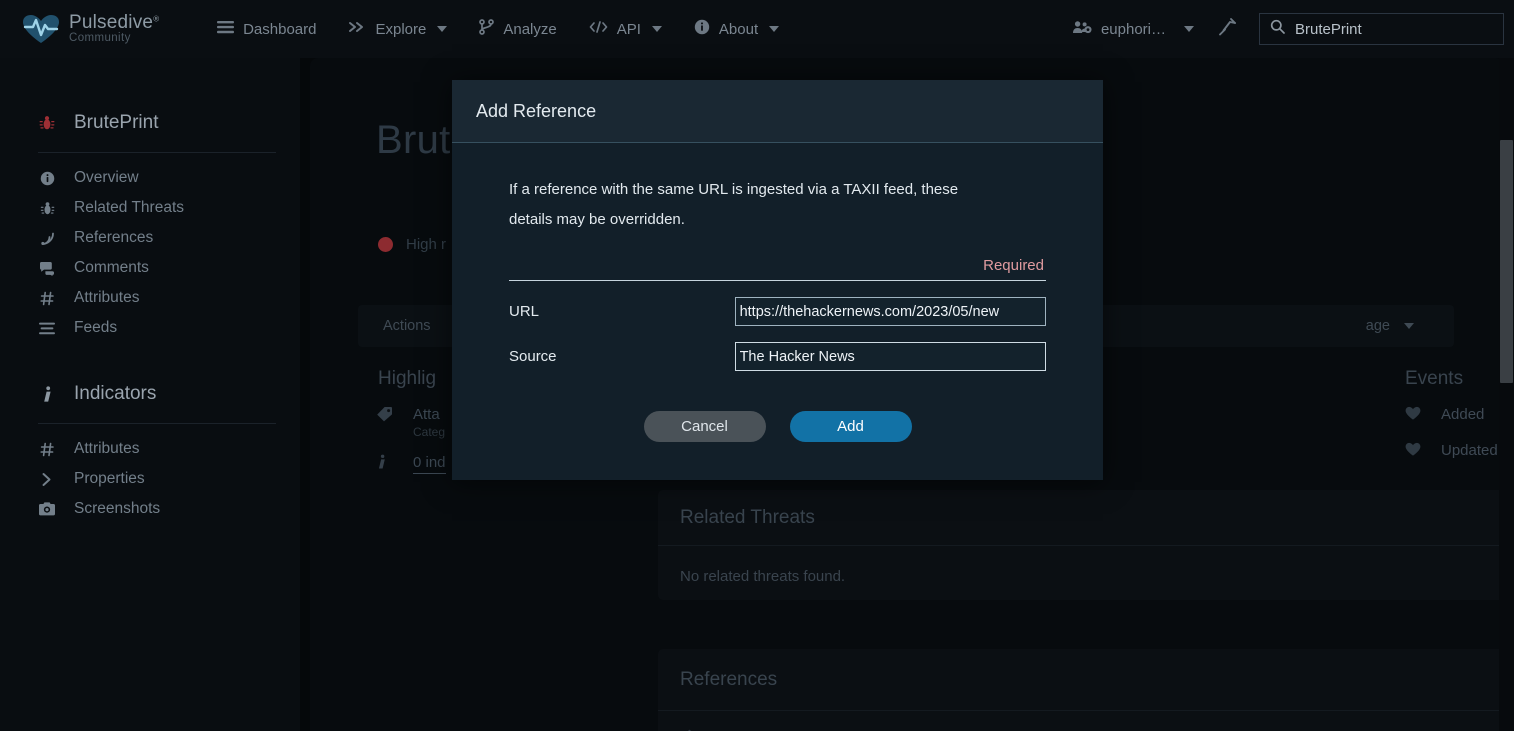 Image resolution: width=1514 pixels, height=731 pixels. I want to click on nav-label-about: About, so click(738, 29).